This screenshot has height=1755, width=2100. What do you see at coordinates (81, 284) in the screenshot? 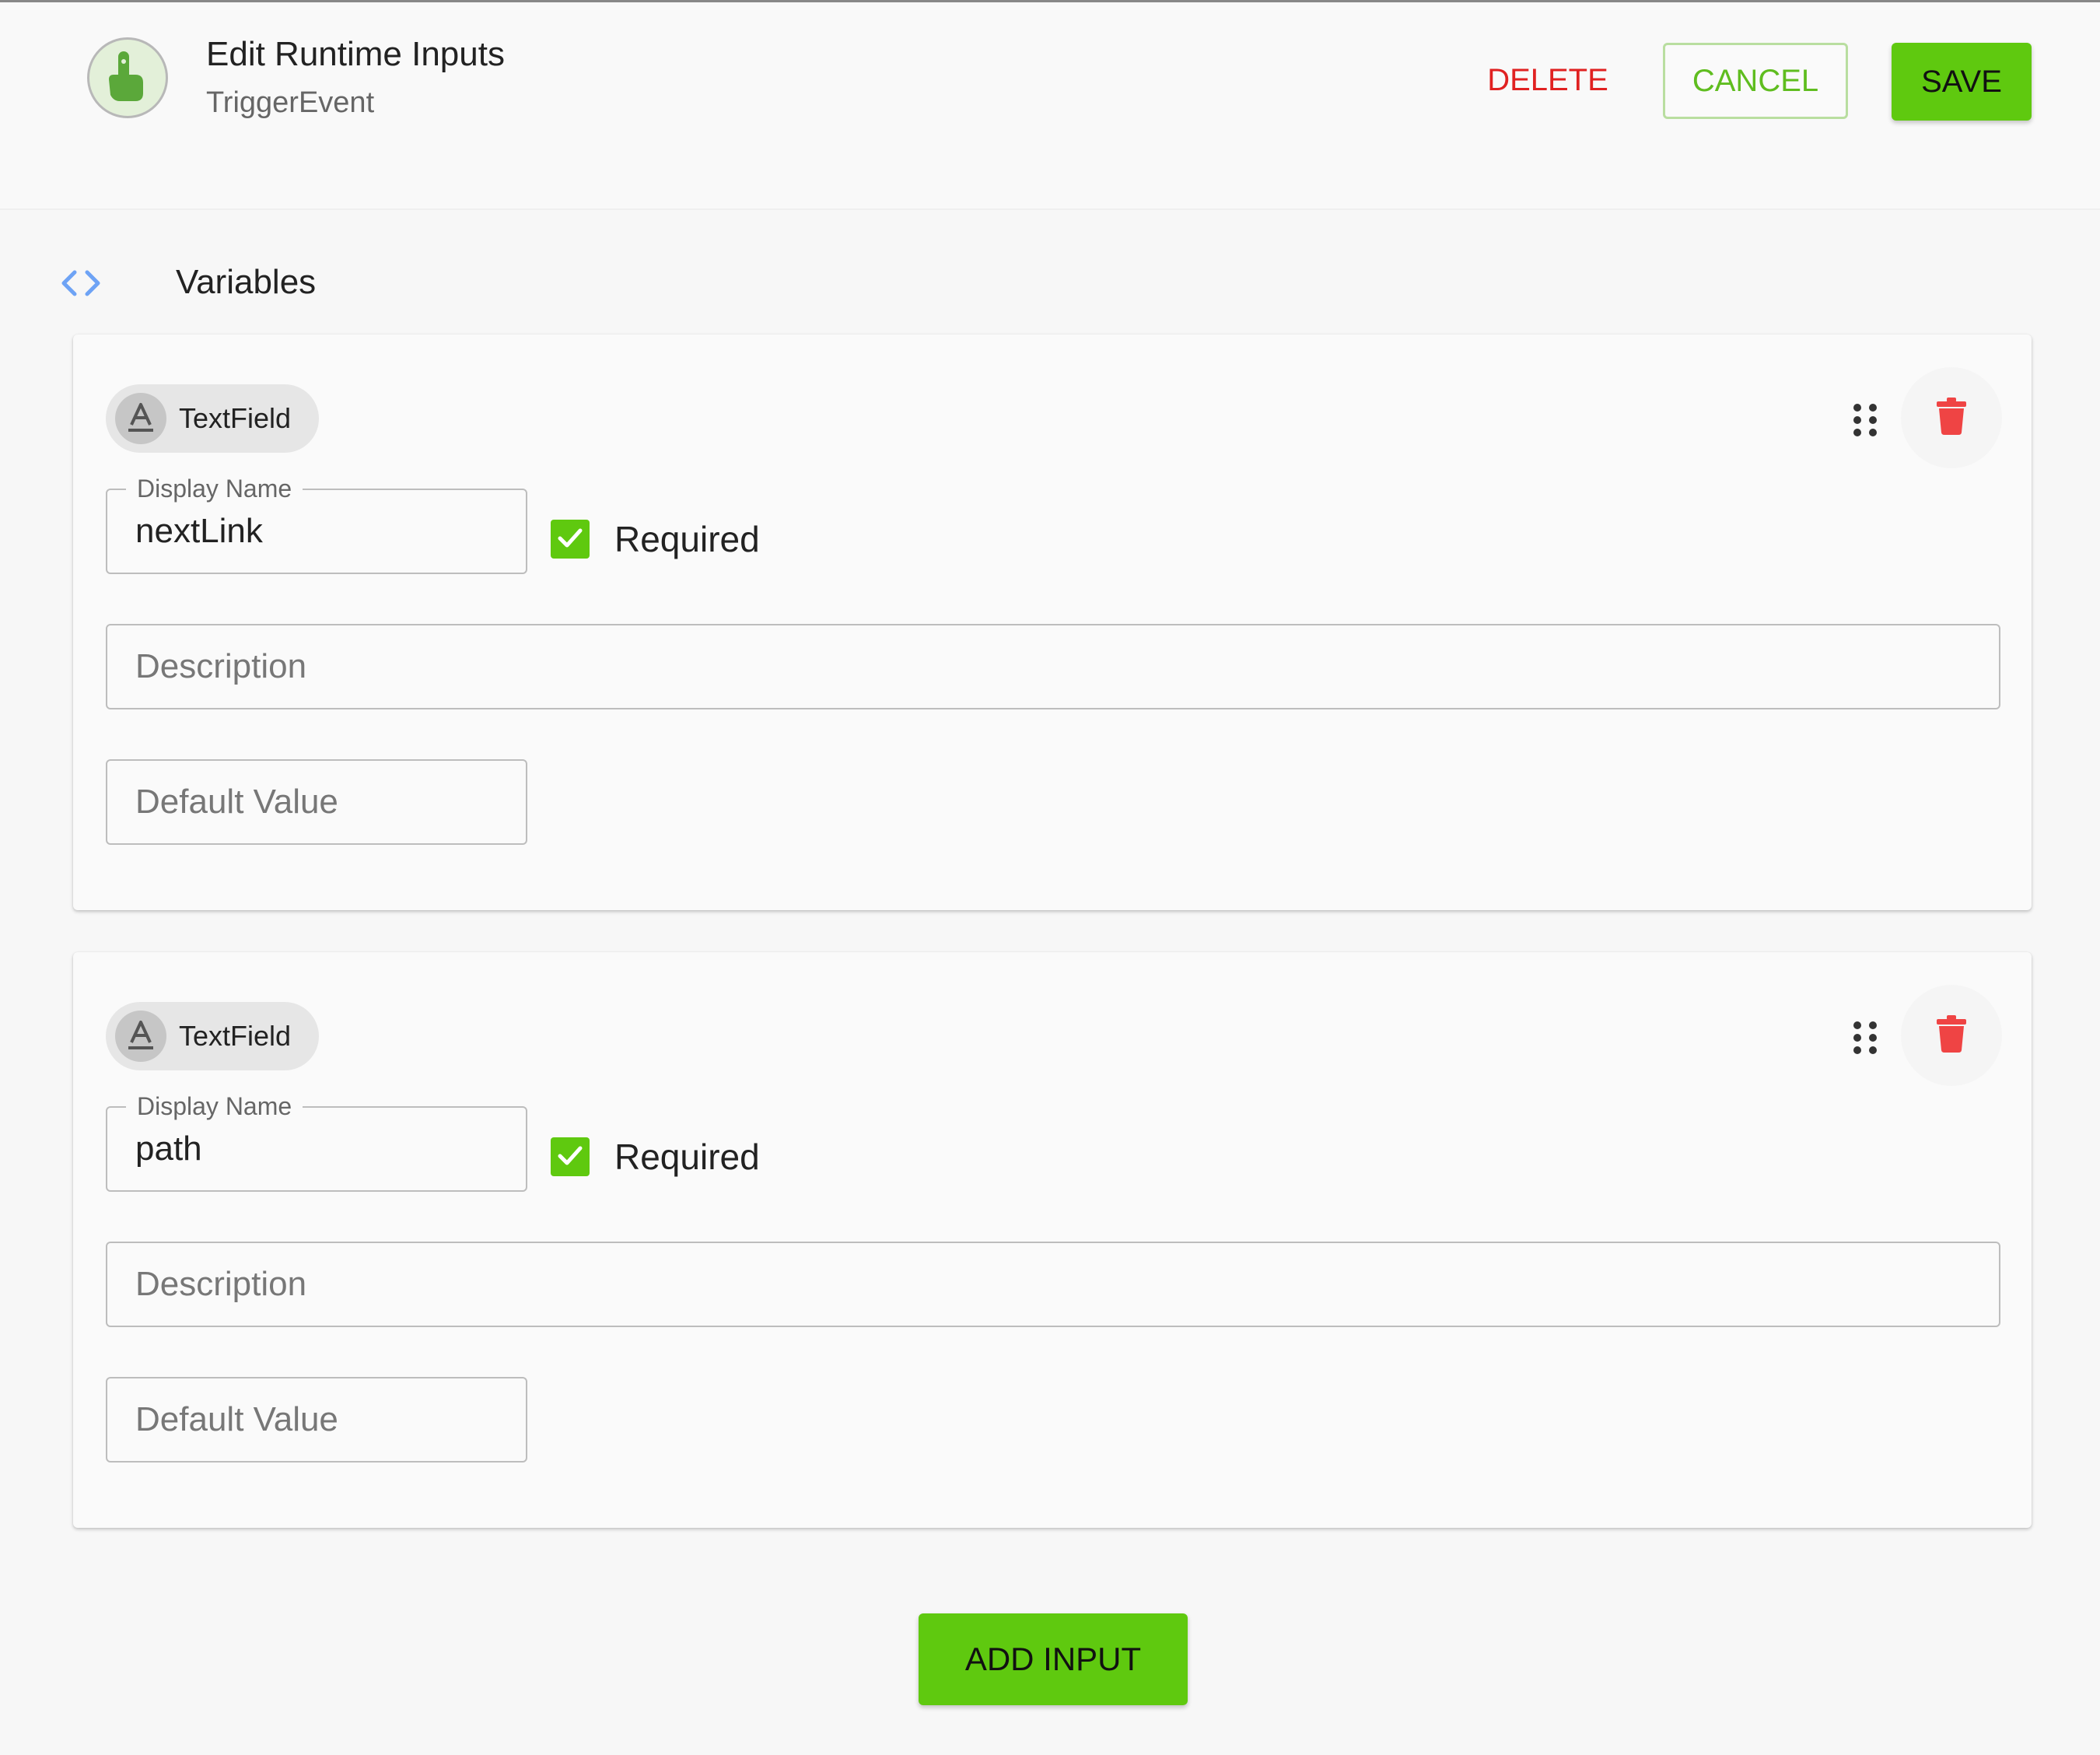
I see `code-brackets-icon` at bounding box center [81, 284].